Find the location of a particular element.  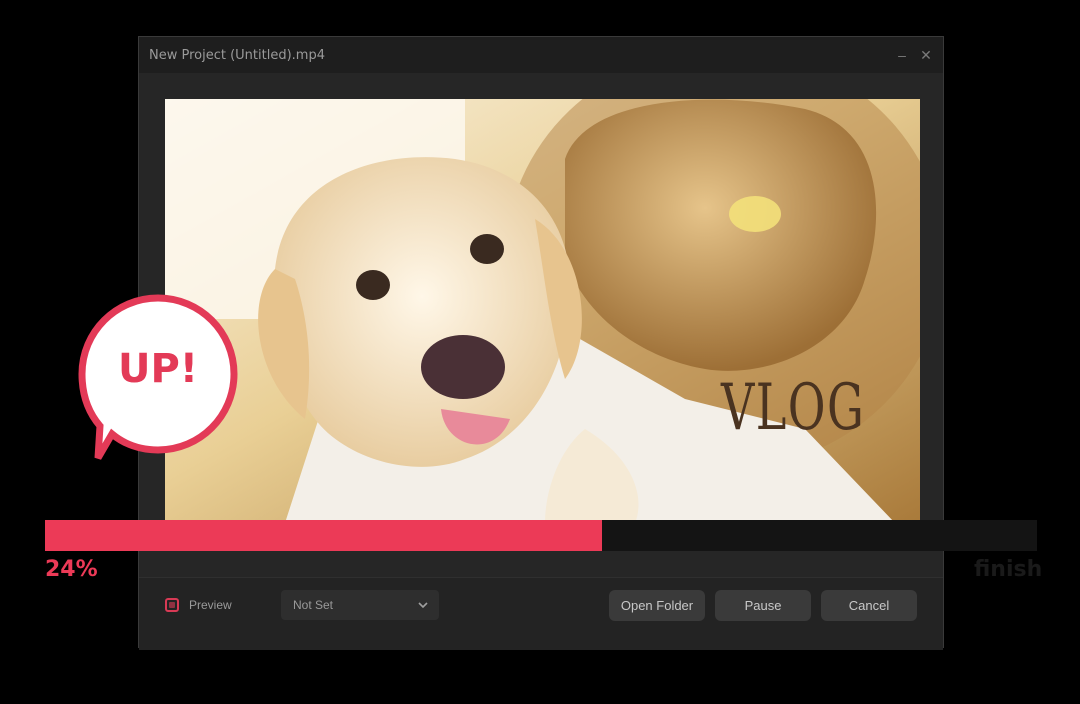

progress-bar is located at coordinates (541, 535).